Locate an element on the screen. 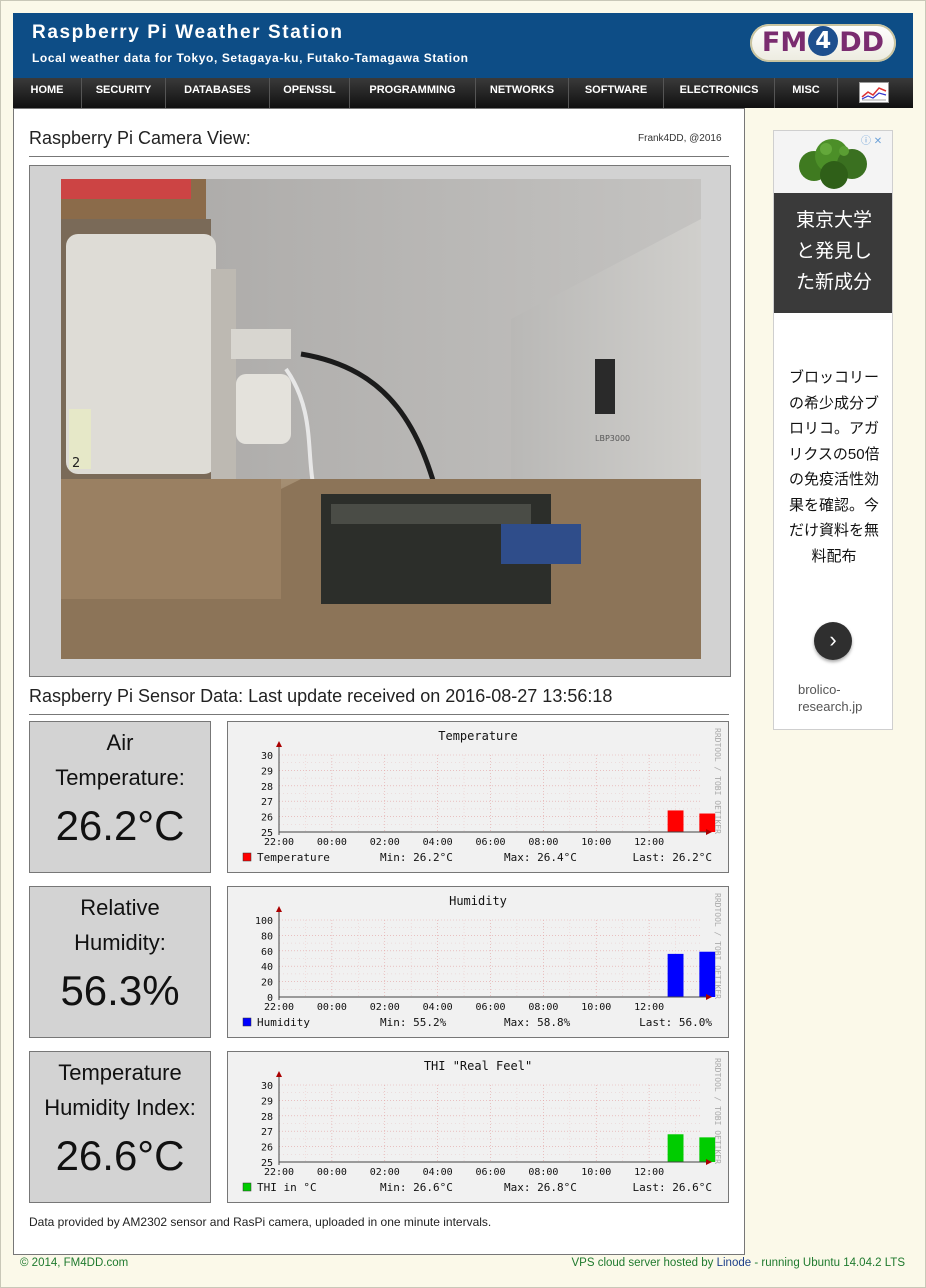 This screenshot has width=926, height=1288. ad-headline-box: 東京大学と発見した新成分 is located at coordinates (833, 253).